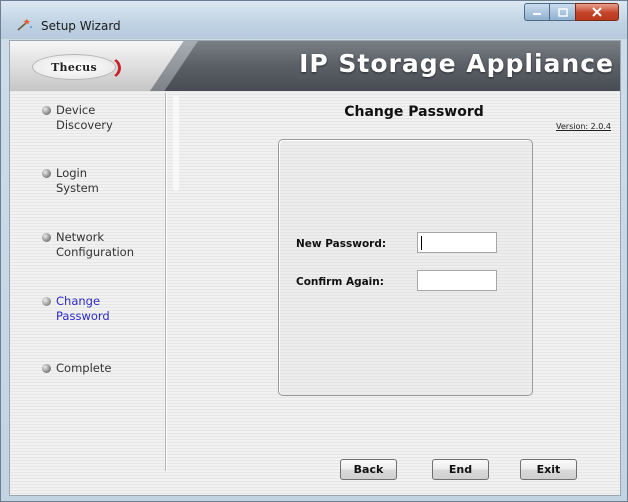 This screenshot has width=628, height=502. I want to click on confirm-password-input, so click(457, 280).